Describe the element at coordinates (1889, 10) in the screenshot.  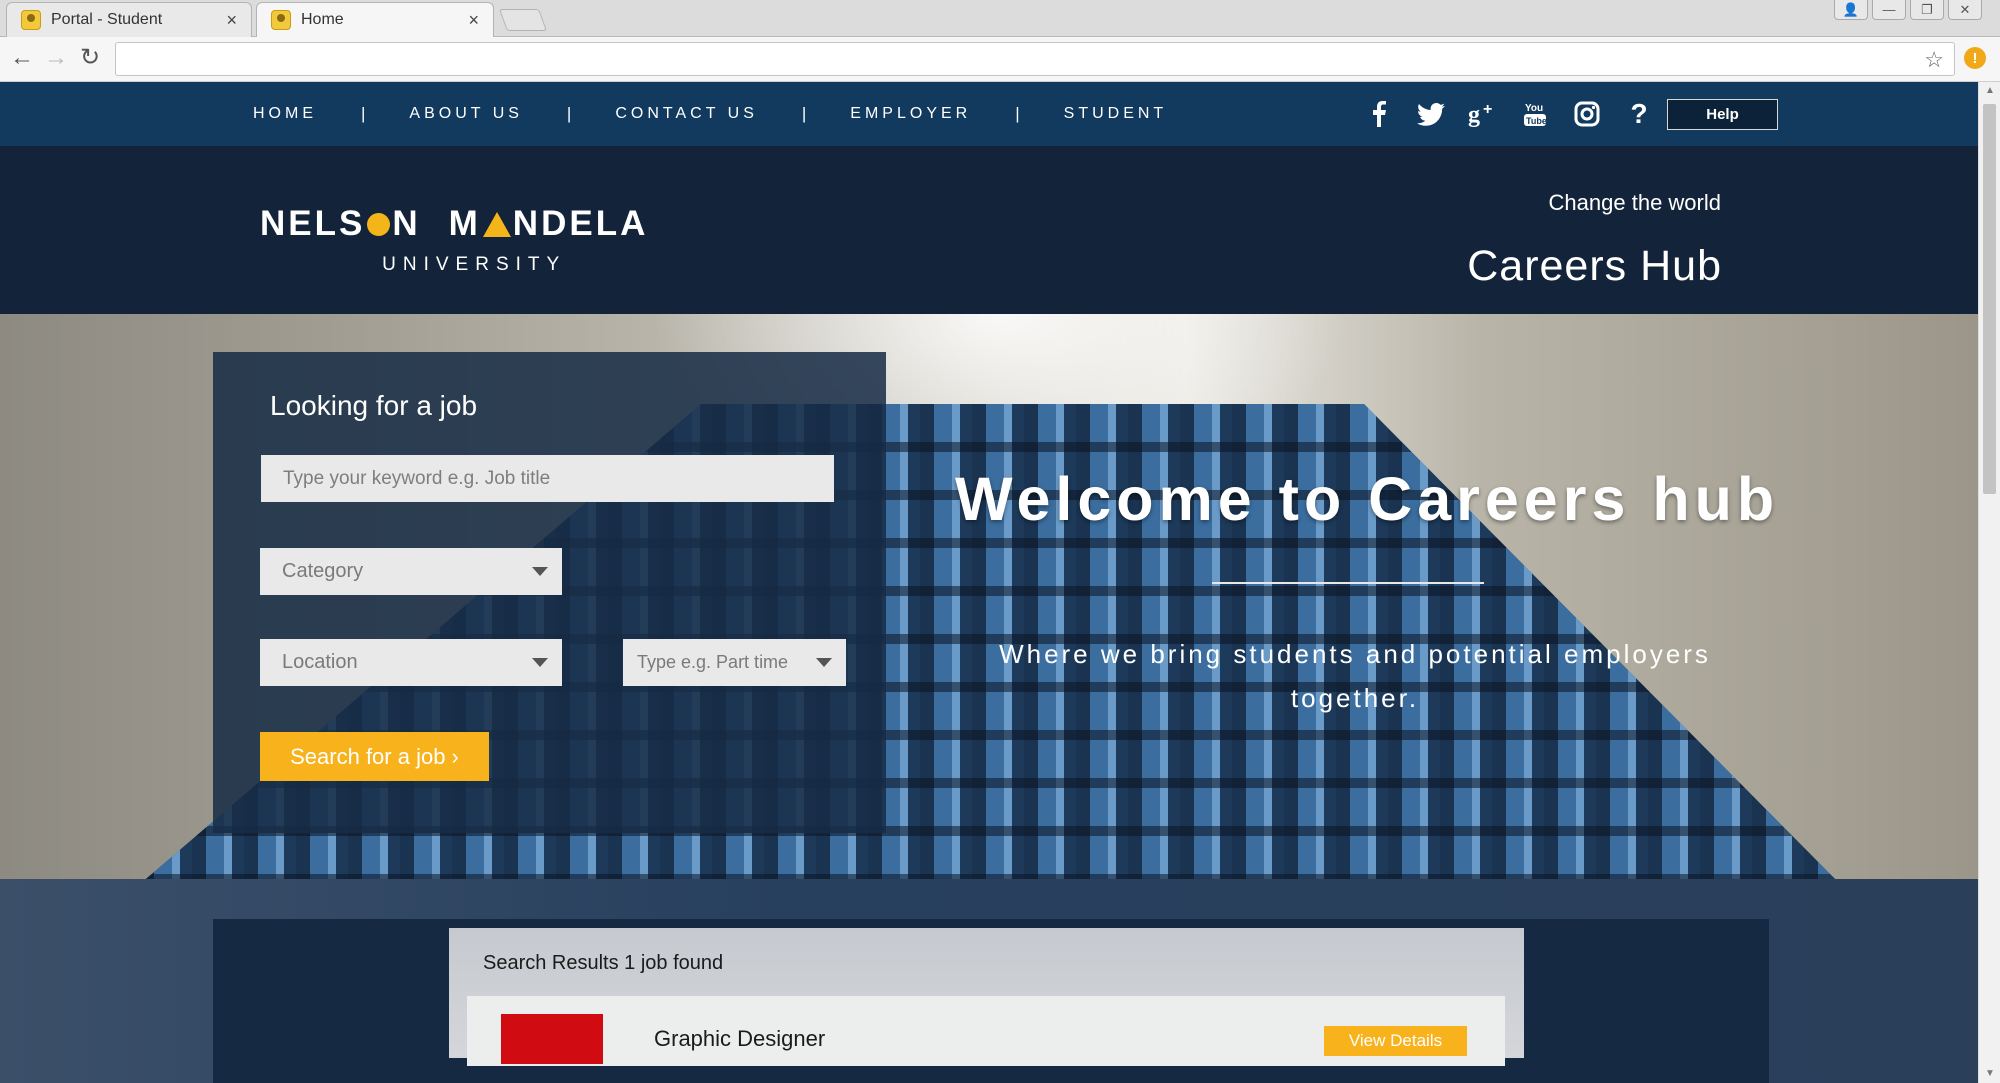
I see `minimize-button: —` at that location.